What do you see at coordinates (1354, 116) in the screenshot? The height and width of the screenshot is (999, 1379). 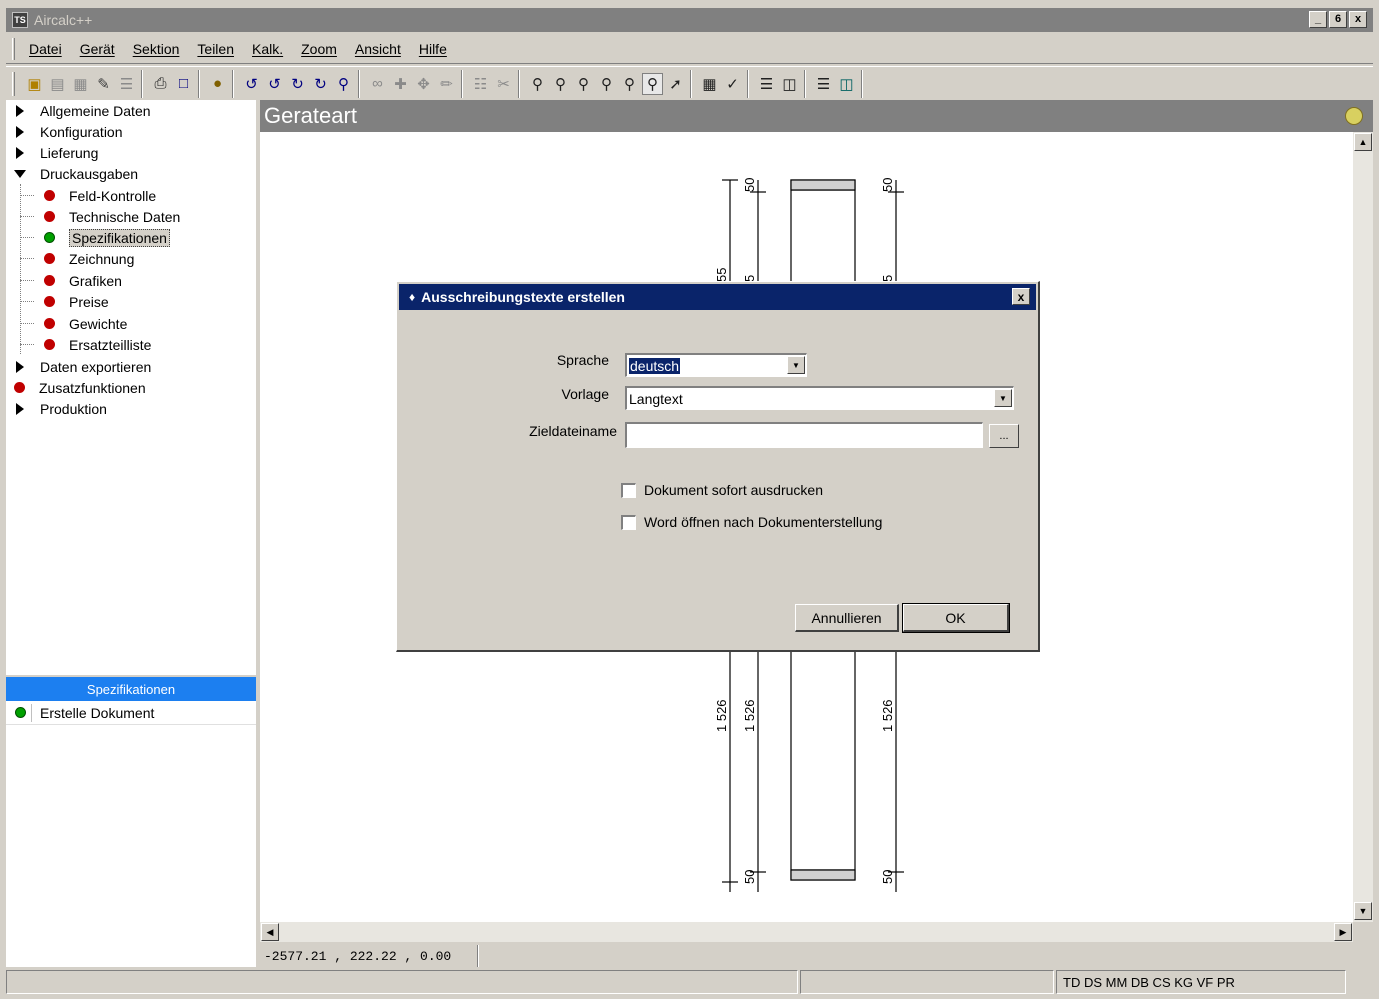 I see `hint-icon` at bounding box center [1354, 116].